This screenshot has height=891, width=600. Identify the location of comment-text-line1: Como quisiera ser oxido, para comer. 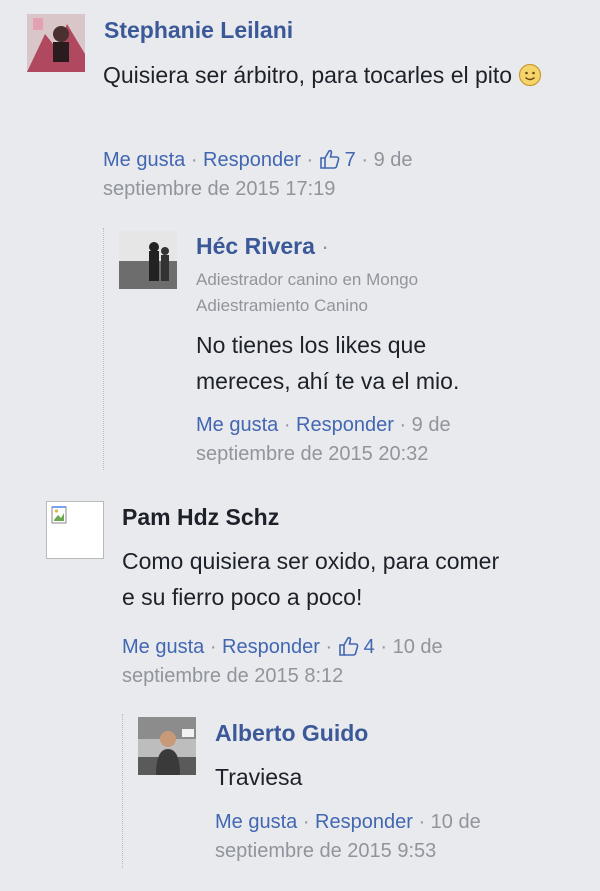
(311, 561).